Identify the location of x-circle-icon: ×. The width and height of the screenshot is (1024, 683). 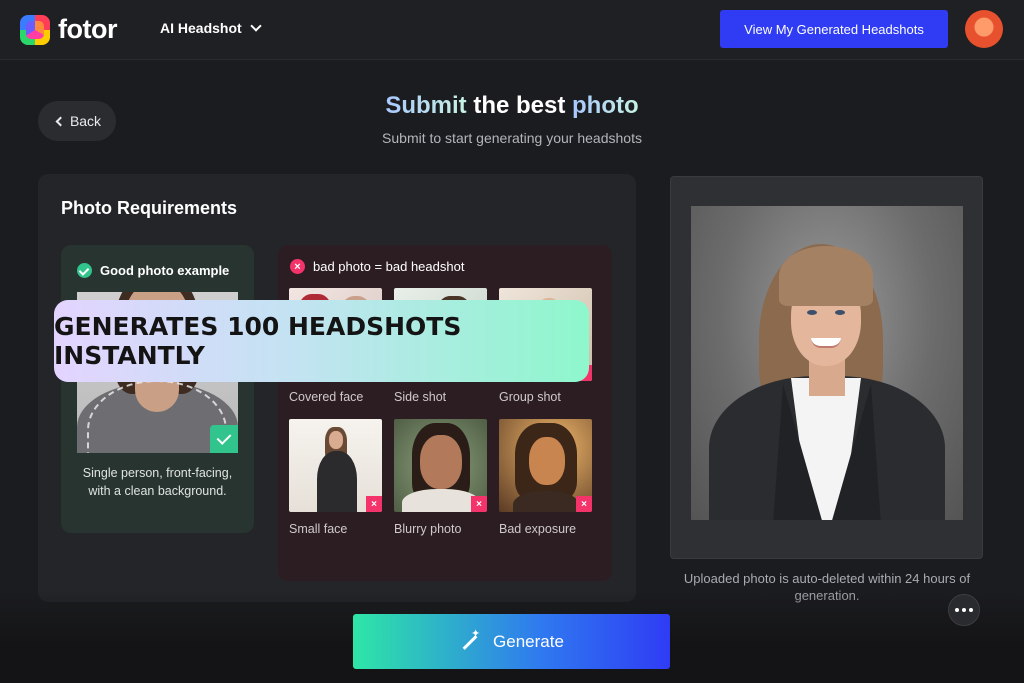
(297, 266).